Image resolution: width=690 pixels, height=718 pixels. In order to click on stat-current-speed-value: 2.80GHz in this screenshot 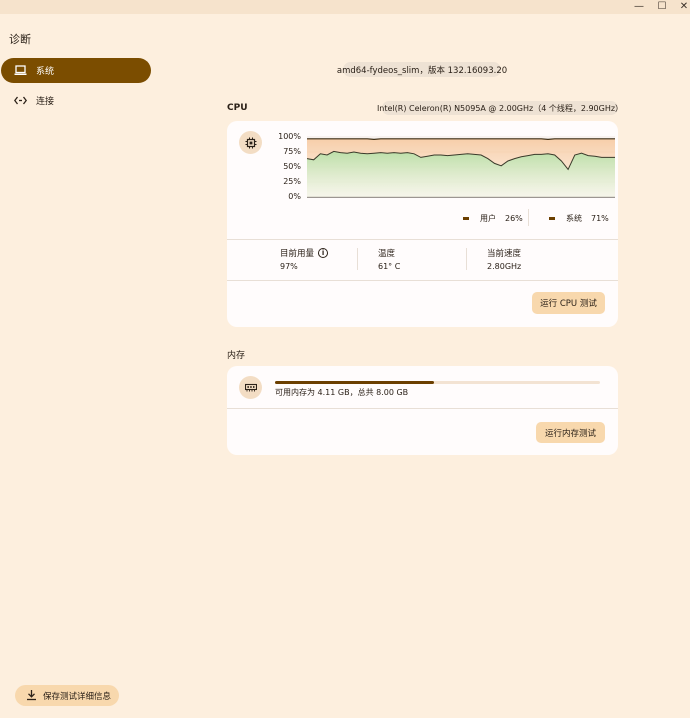, I will do `click(504, 266)`.